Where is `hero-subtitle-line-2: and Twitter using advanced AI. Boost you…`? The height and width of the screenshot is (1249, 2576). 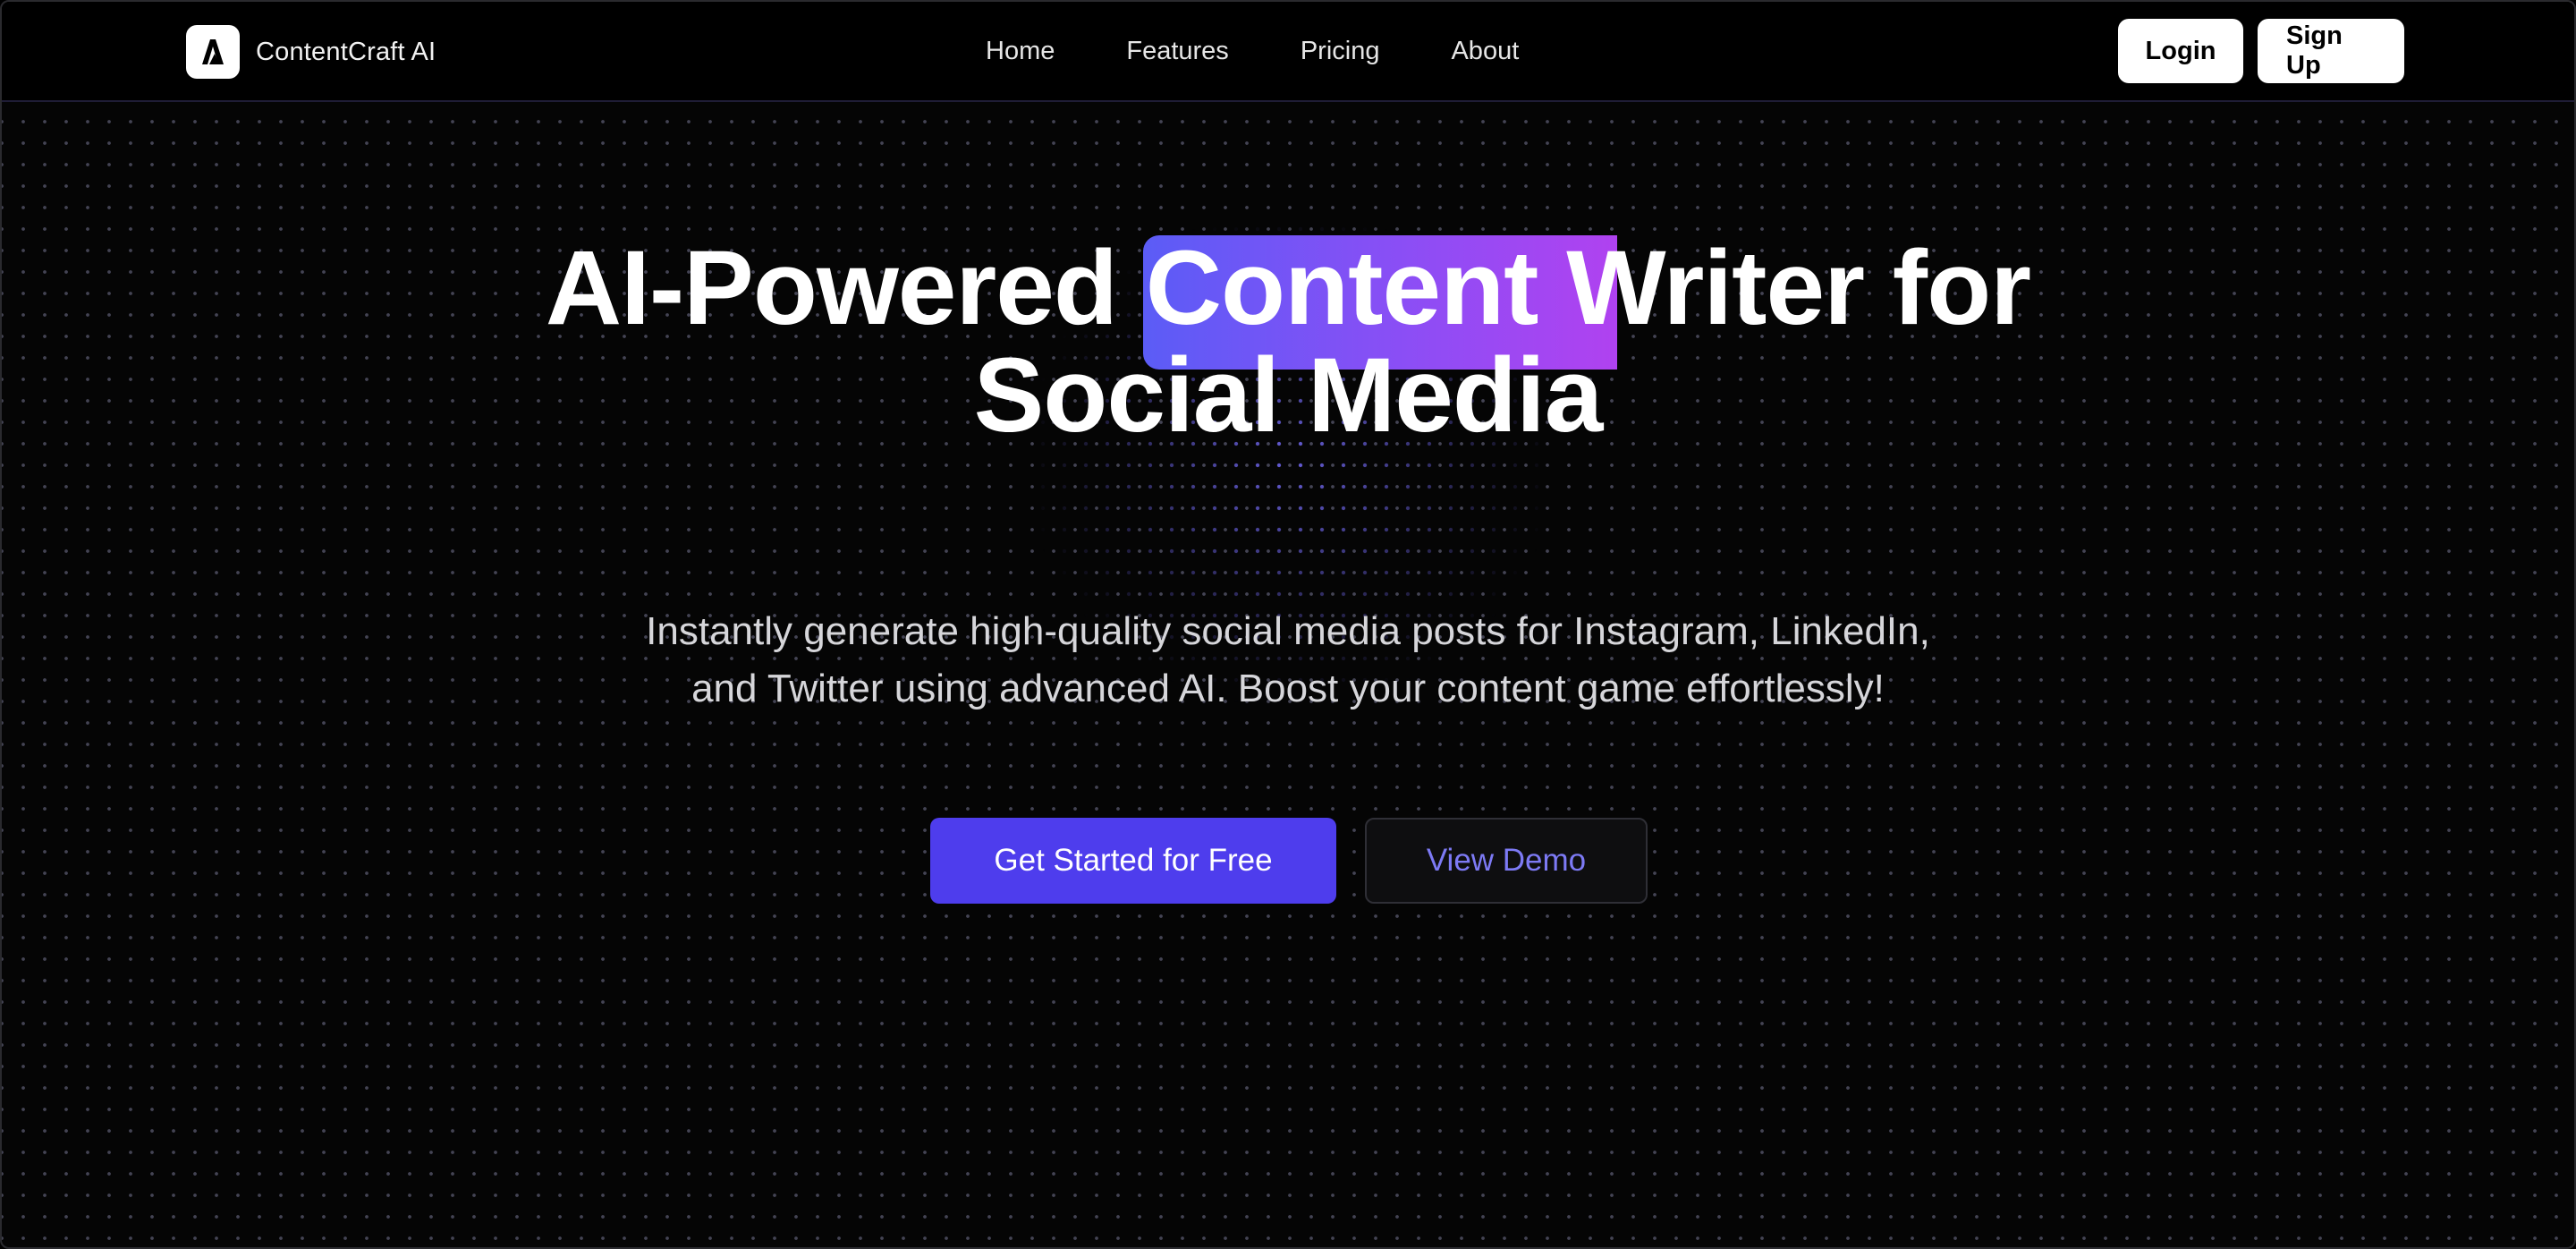 hero-subtitle-line-2: and Twitter using advanced AI. Boost you… is located at coordinates (1288, 689).